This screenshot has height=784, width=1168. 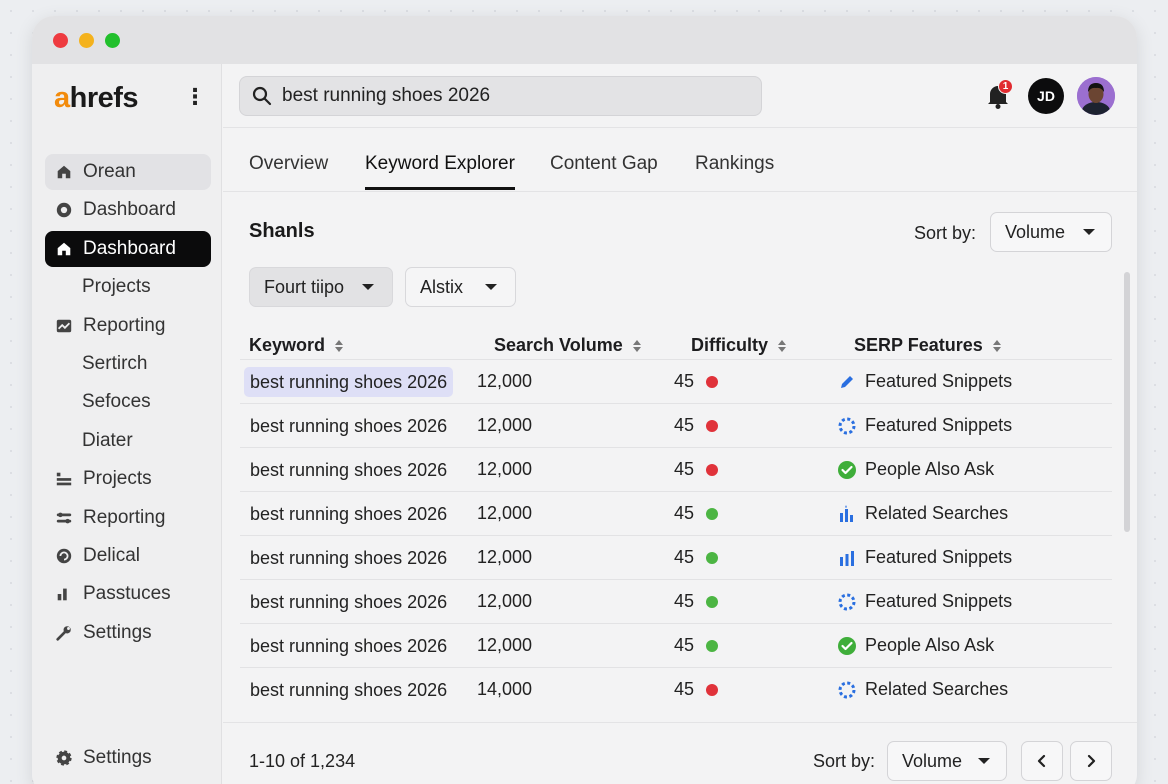 I want to click on sidebar-item-passtuces: Passtuces, so click(x=128, y=594).